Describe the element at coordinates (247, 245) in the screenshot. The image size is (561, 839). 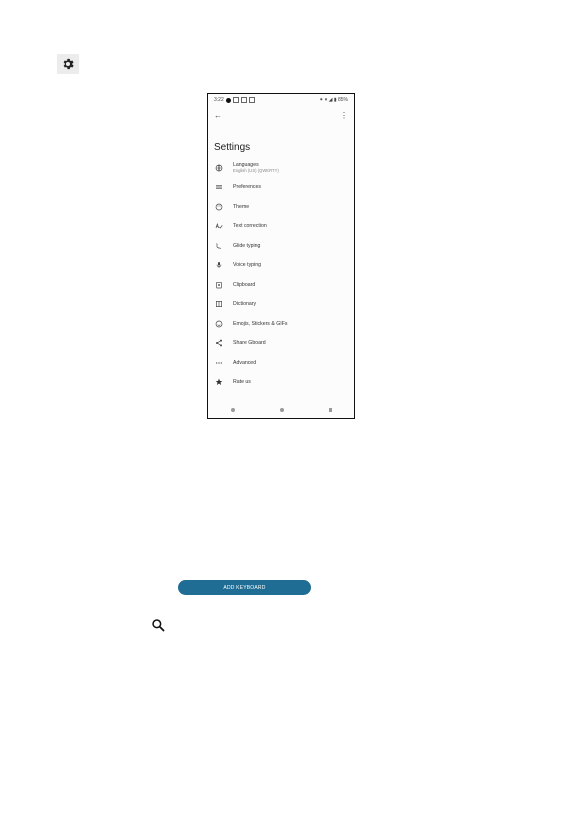
I see `menu-item-label: Glide typing` at that location.